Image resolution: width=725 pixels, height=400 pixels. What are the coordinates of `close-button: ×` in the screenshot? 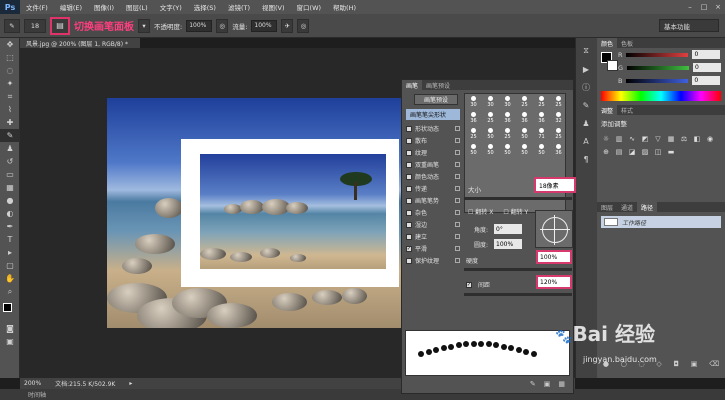 It's located at (718, 7).